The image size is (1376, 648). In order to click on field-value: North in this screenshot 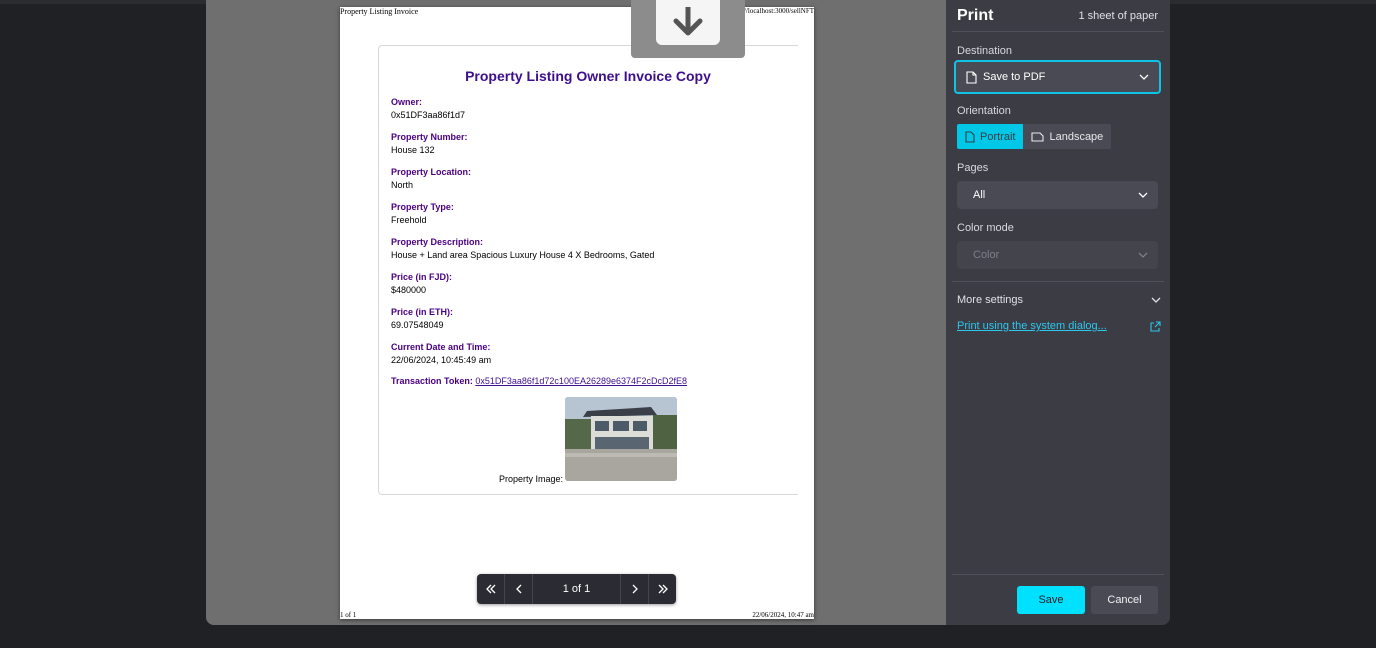, I will do `click(402, 185)`.